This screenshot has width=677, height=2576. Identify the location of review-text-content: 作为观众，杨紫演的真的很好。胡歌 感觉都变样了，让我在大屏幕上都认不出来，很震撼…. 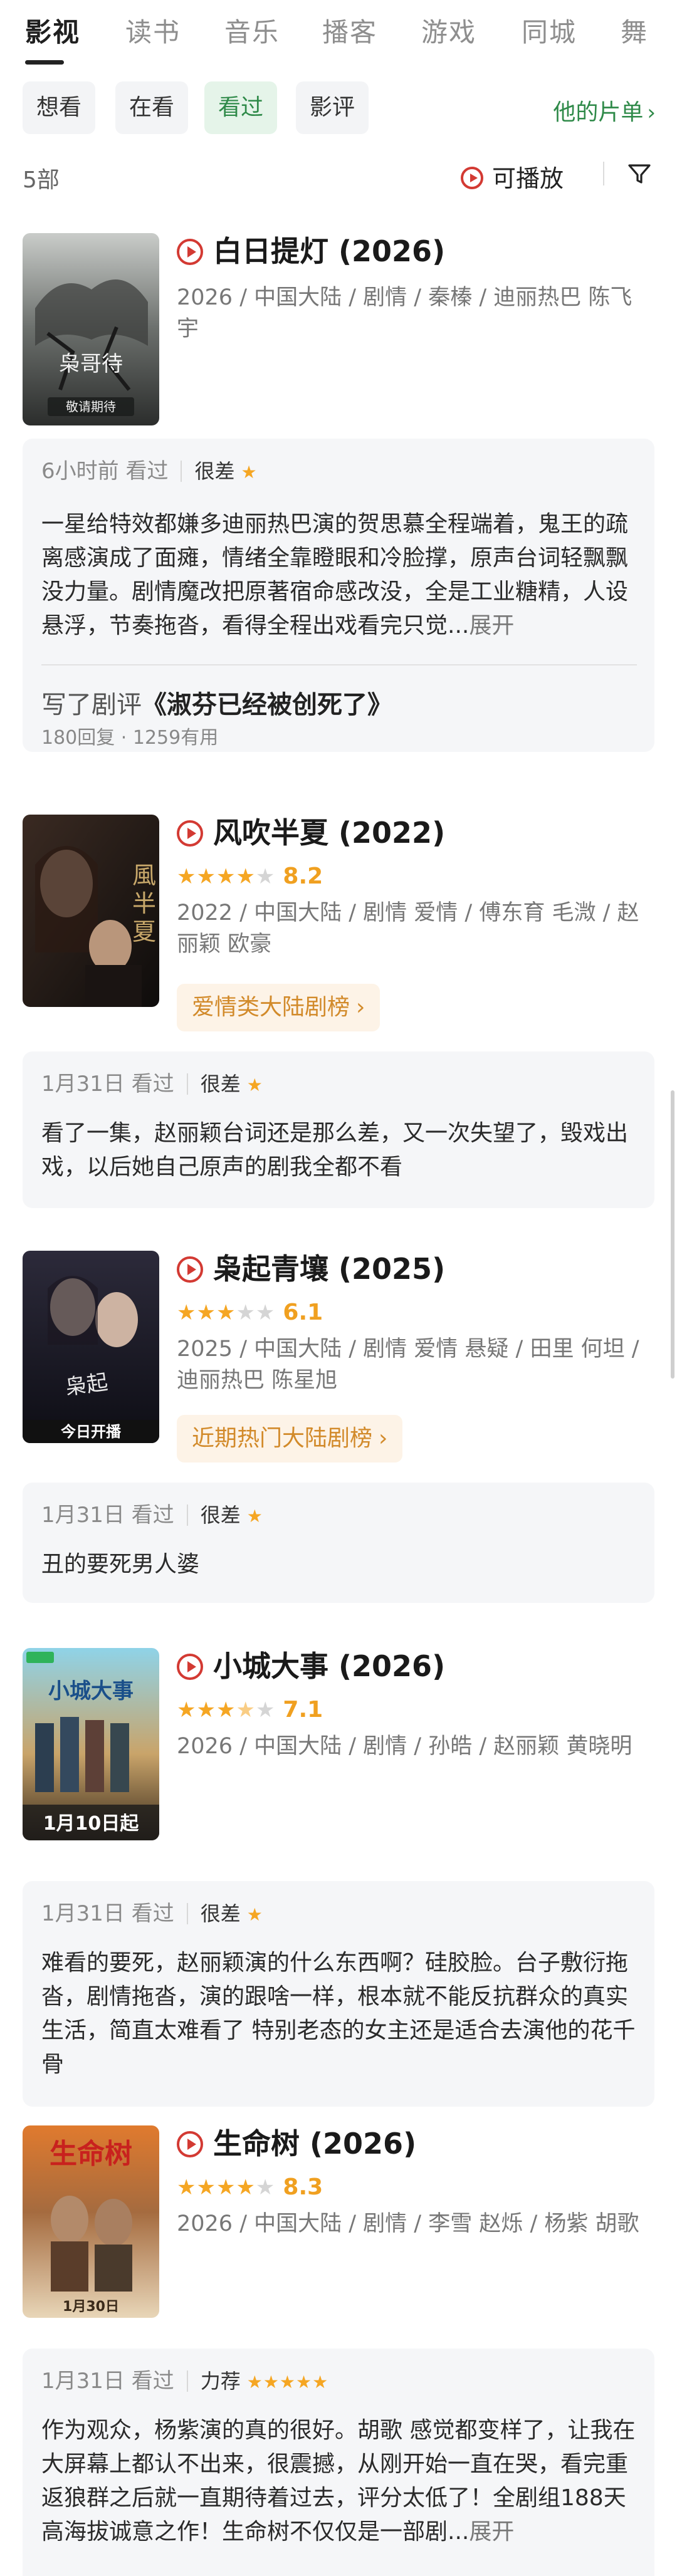
(338, 2481).